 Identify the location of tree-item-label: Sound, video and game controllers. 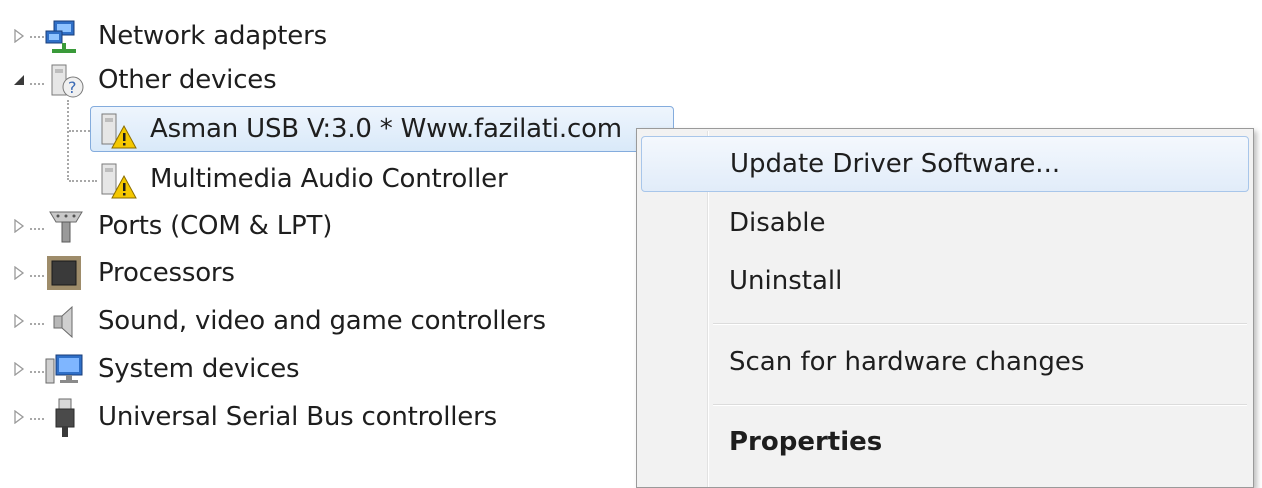
(322, 321).